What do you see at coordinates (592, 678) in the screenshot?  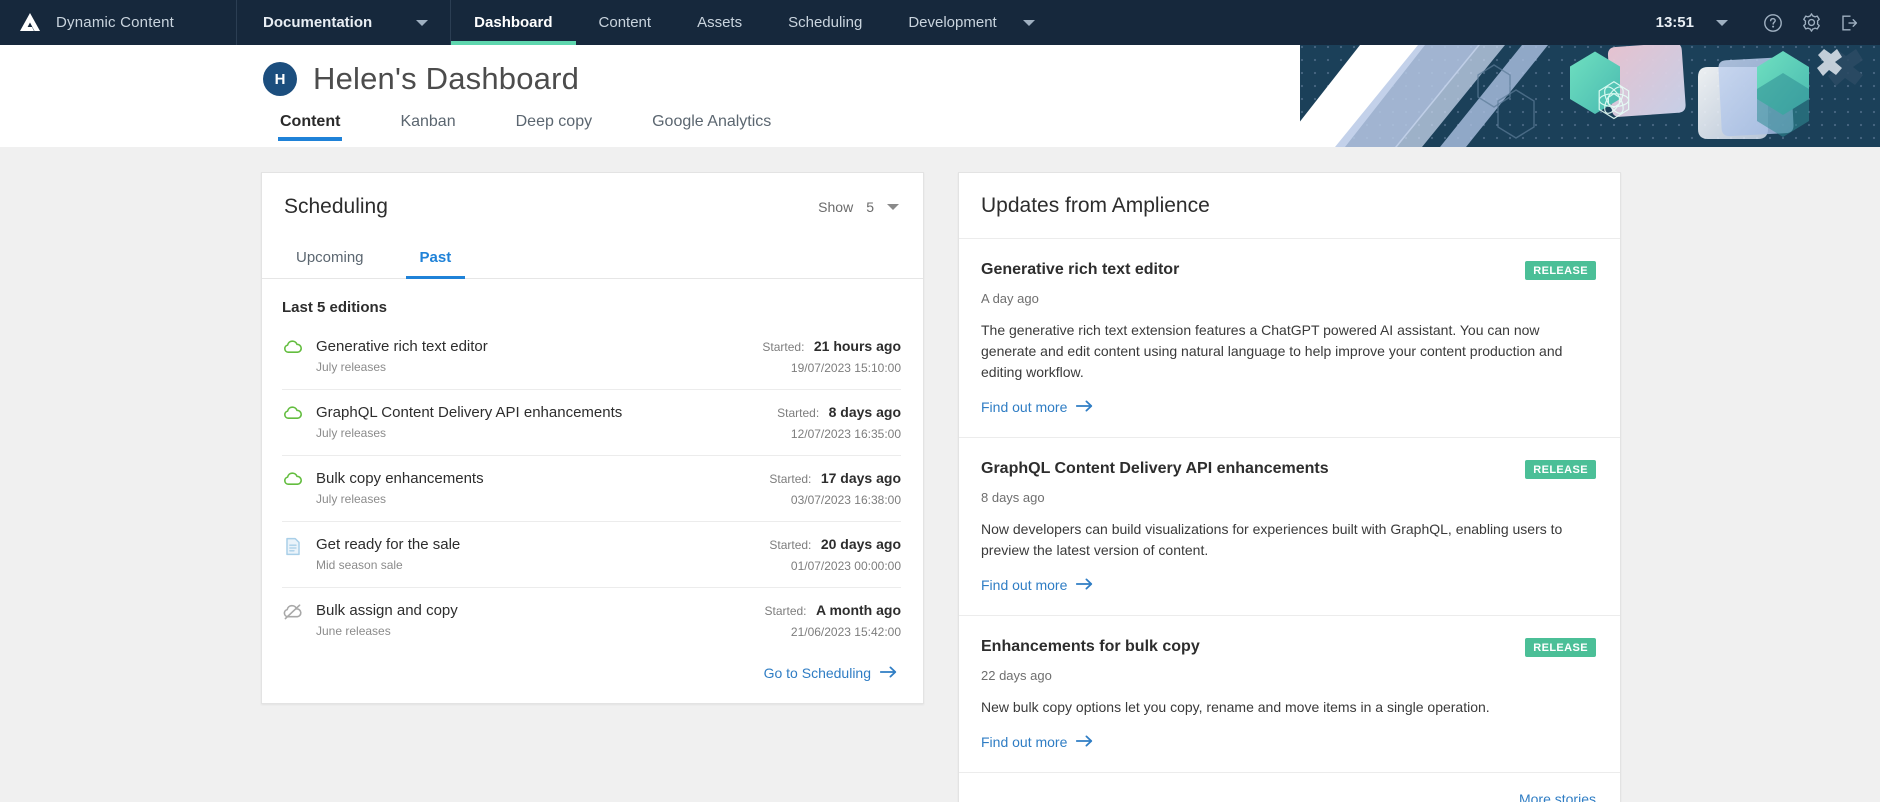 I see `scheduling-card-footer: Go to Scheduling` at bounding box center [592, 678].